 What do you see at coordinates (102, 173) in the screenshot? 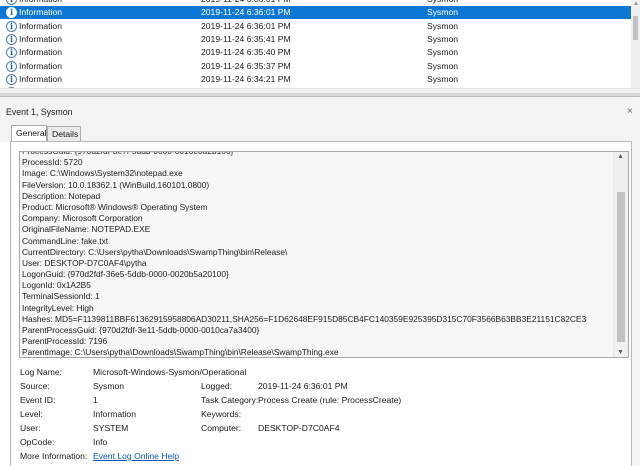
I see `description-line: Image: C:\Windows\System32\notepad.exe` at bounding box center [102, 173].